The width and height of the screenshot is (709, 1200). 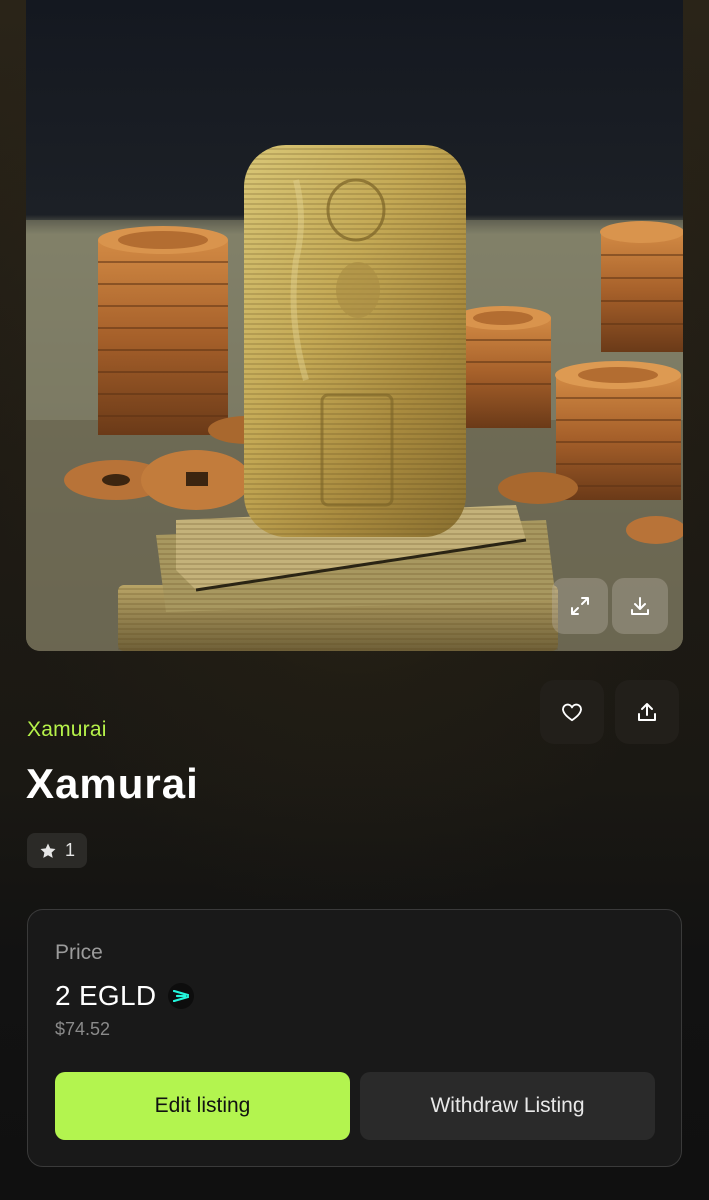 I want to click on withdraw-listing-button: Withdraw Listing, so click(x=507, y=1106).